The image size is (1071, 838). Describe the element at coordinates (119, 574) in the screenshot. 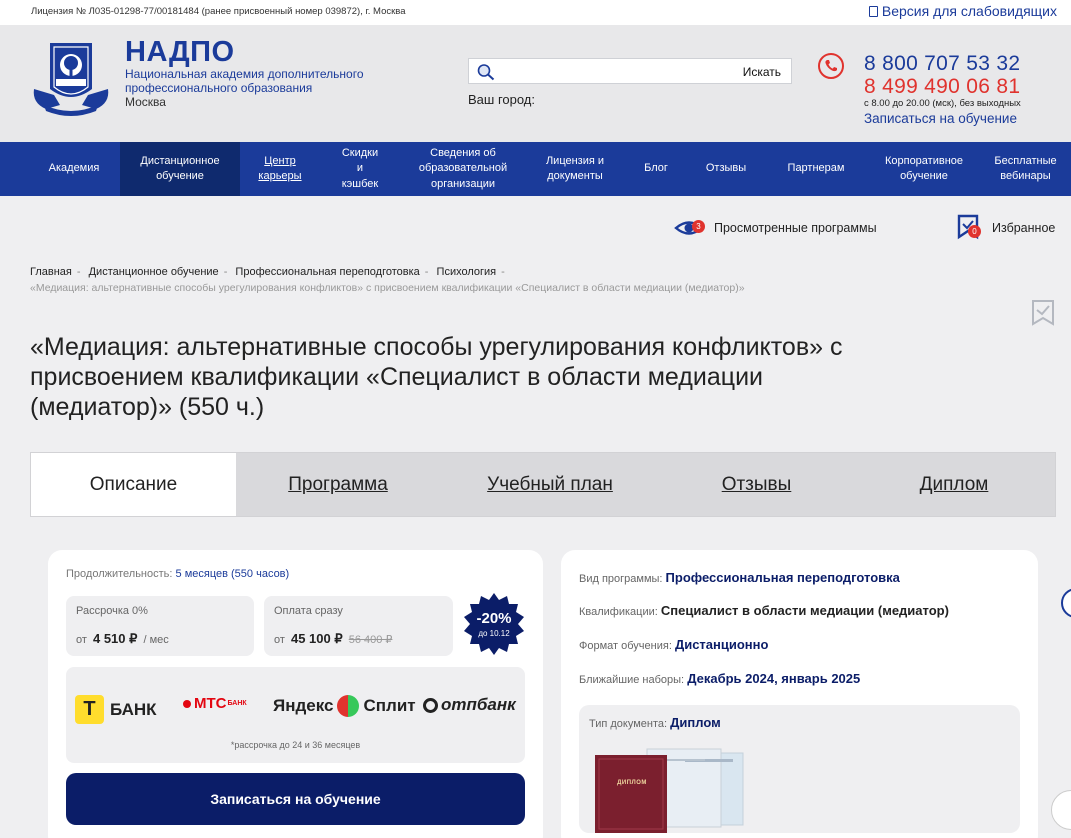

I see `duration-label: Продолжительность:` at that location.